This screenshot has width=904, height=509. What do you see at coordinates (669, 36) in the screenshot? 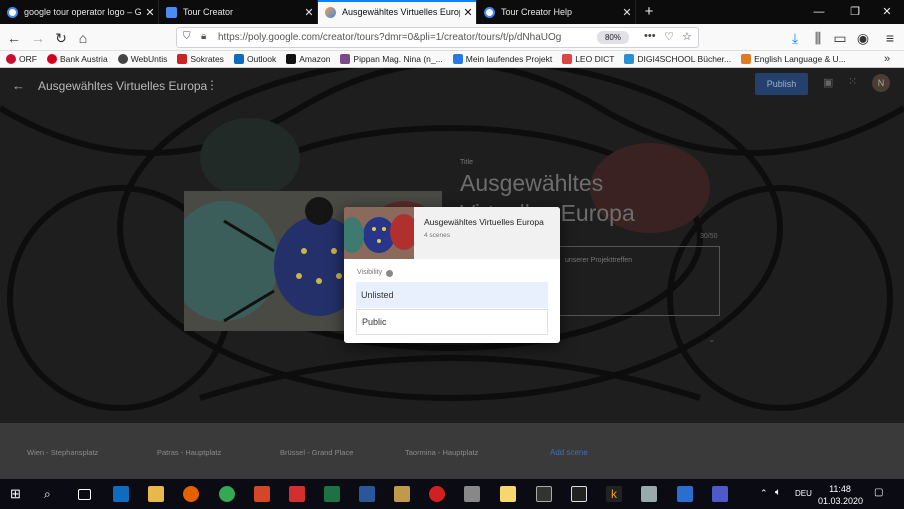
I see `pocket-icon: ♡` at bounding box center [669, 36].